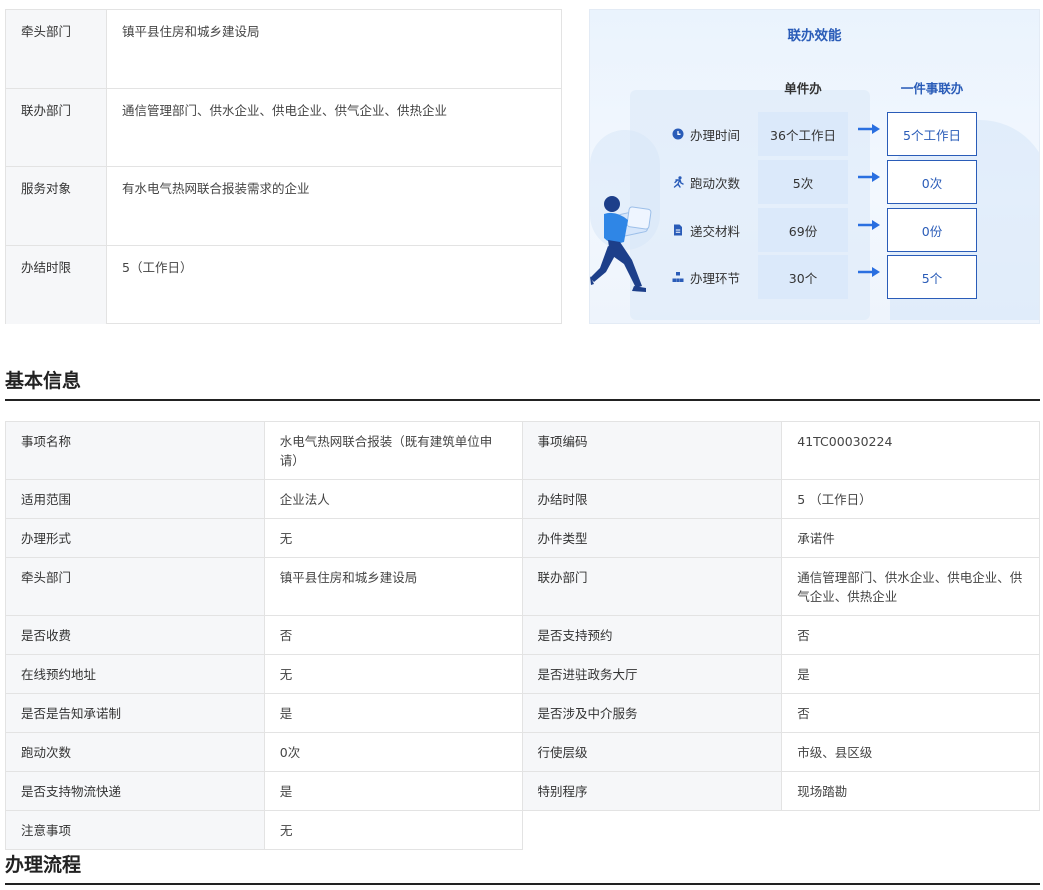  I want to click on field-label: 适用范围, so click(135, 499).